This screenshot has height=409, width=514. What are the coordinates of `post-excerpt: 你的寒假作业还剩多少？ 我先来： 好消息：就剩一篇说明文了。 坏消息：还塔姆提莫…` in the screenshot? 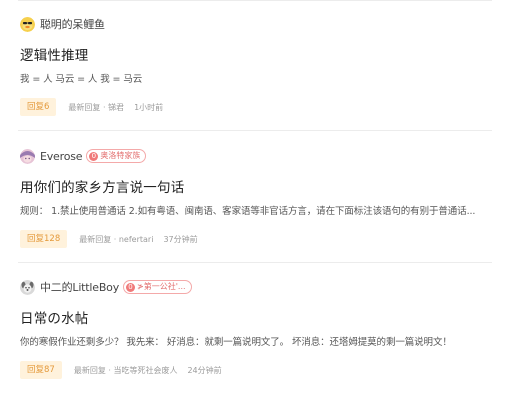 It's located at (236, 342).